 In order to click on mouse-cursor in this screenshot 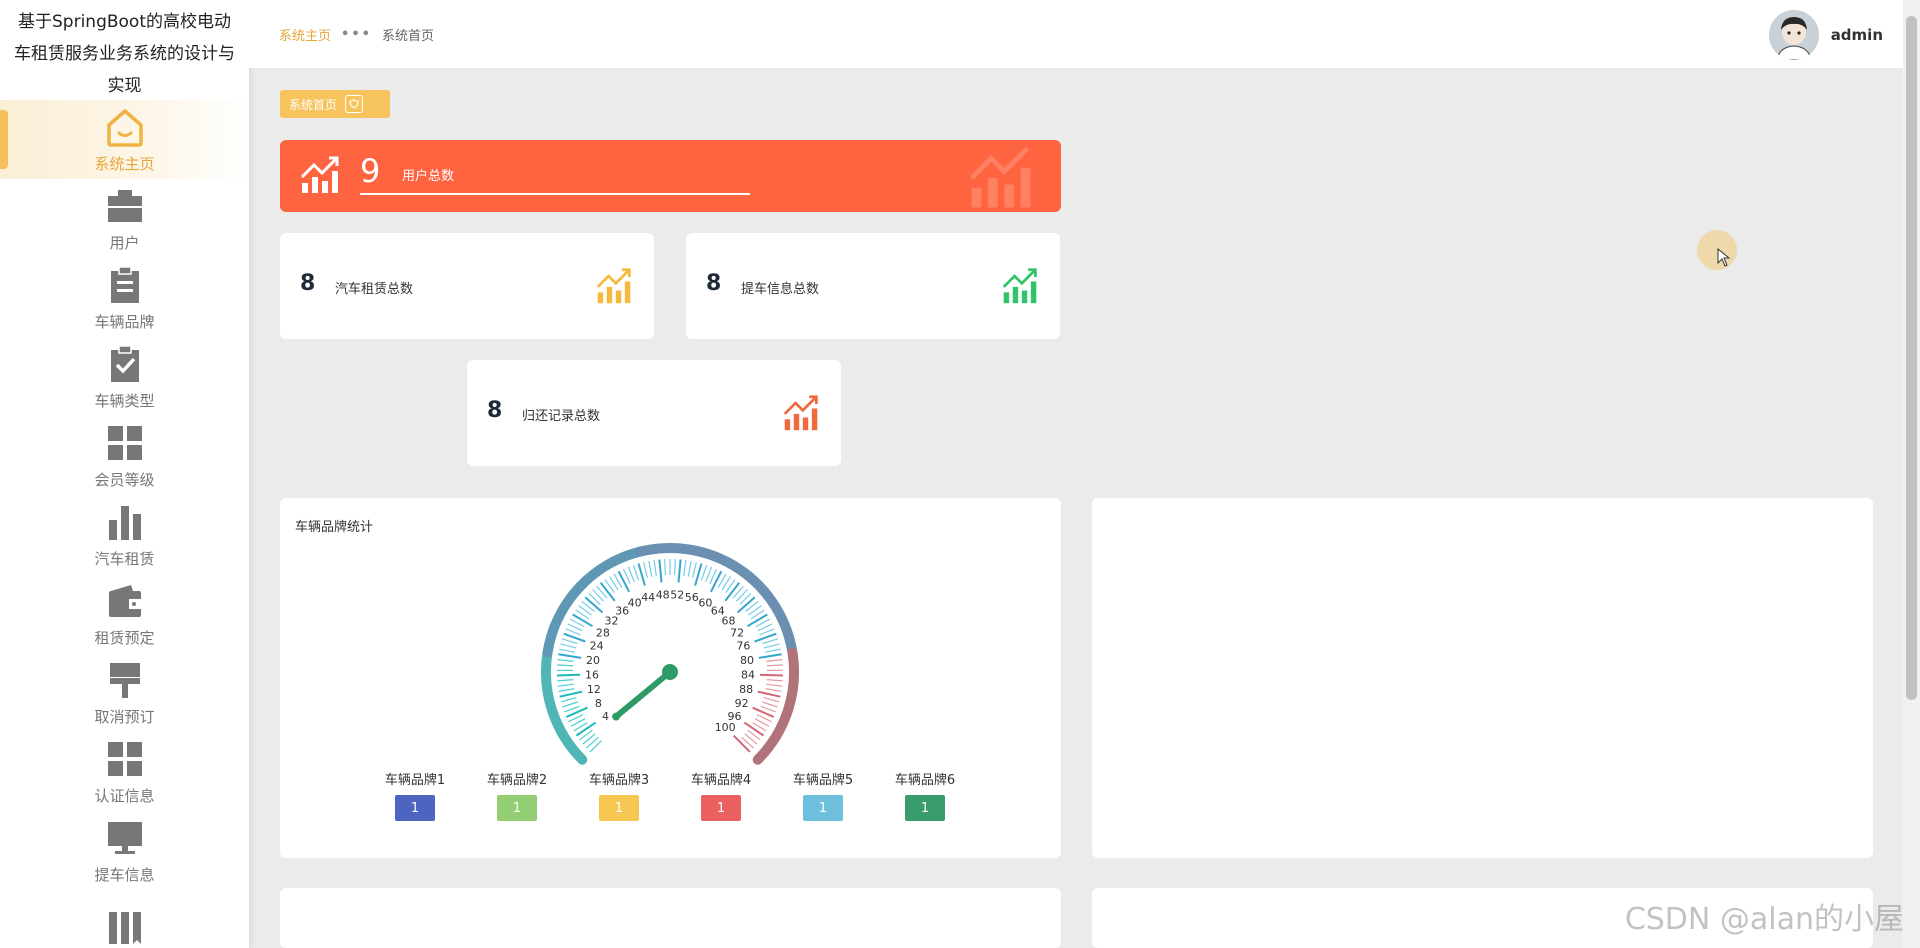, I will do `click(1717, 250)`.